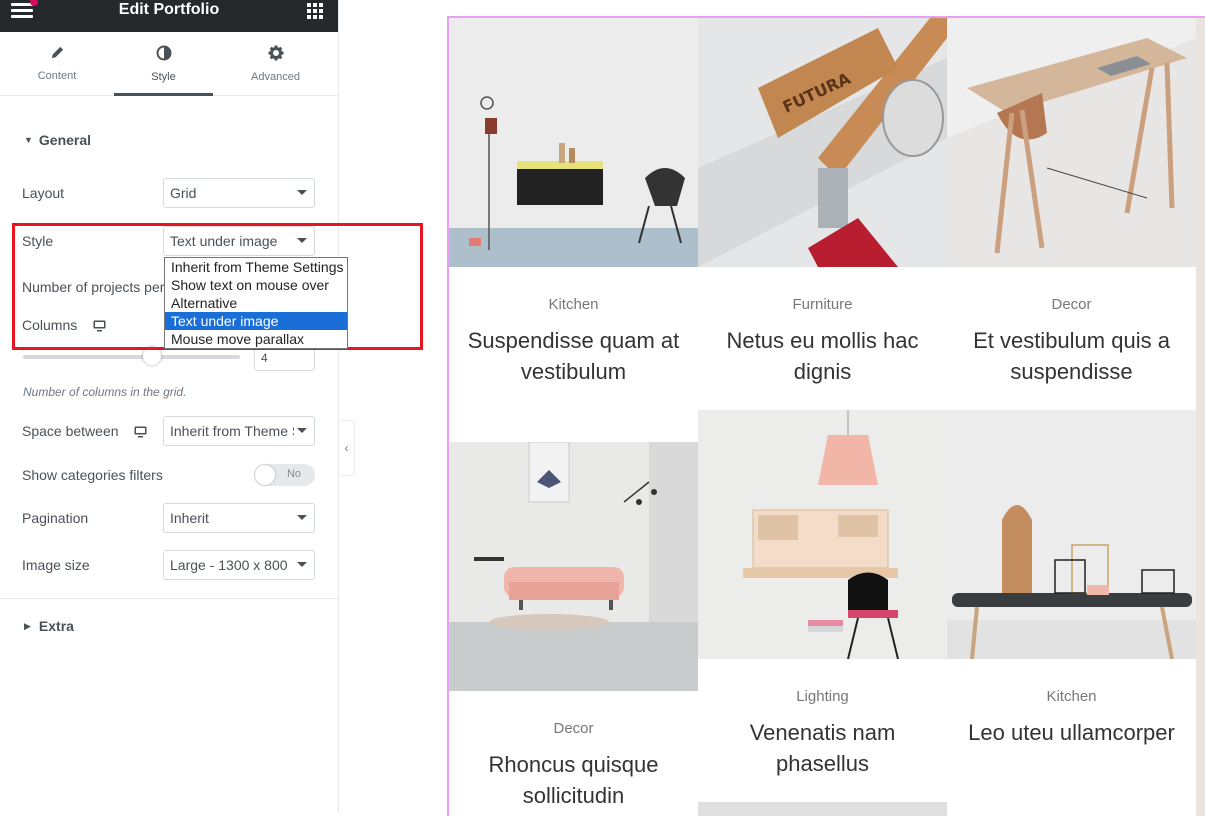 Image resolution: width=1205 pixels, height=816 pixels. Describe the element at coordinates (239, 193) in the screenshot. I see `layout-select: Grid` at that location.